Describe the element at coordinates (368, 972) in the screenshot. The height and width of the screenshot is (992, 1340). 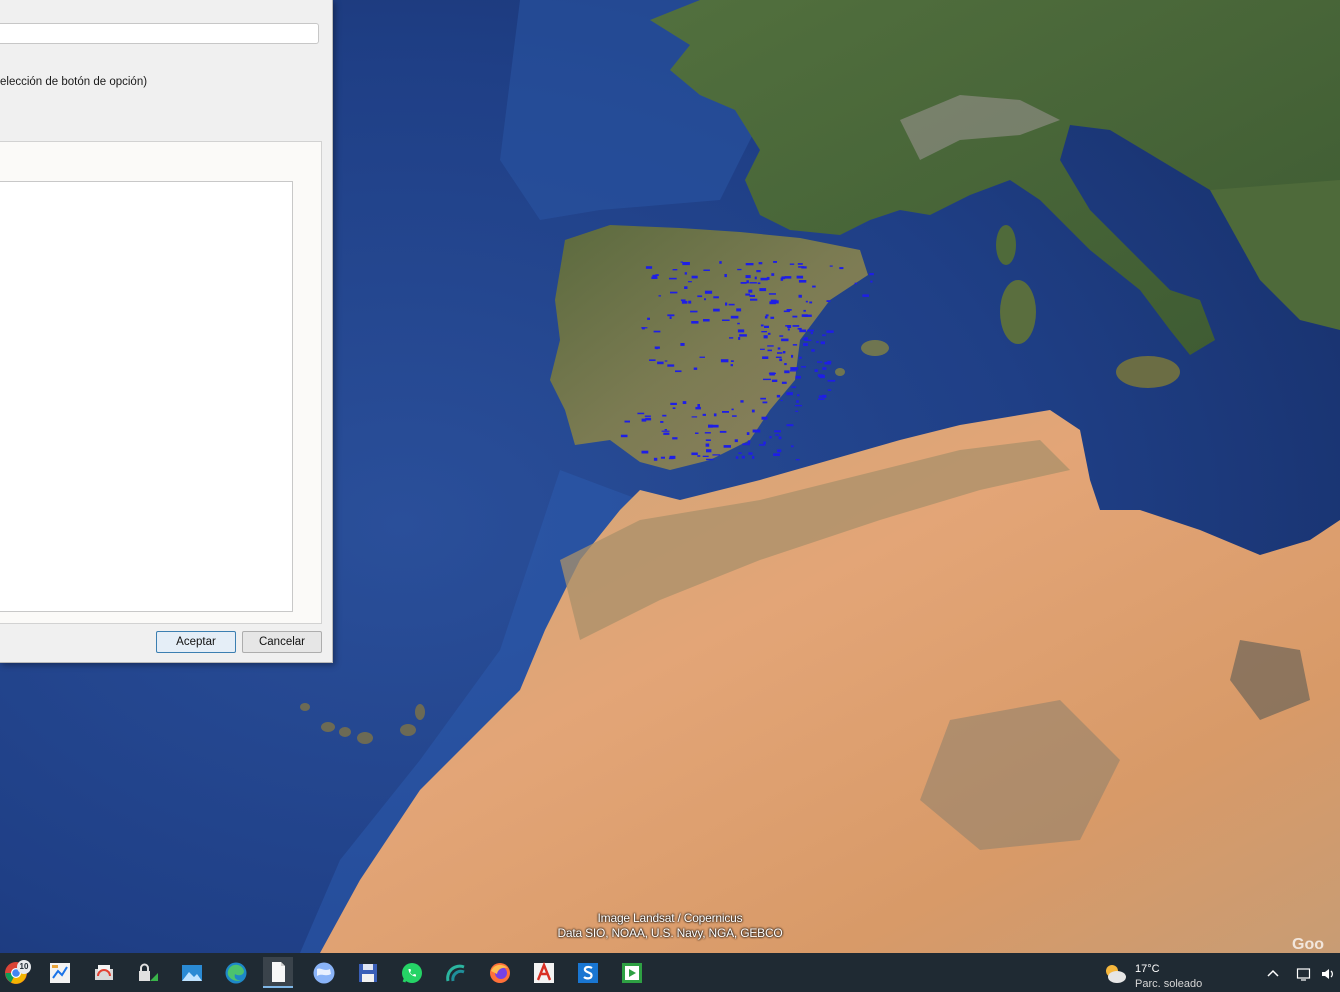
I see `taskbar-save-disk` at that location.